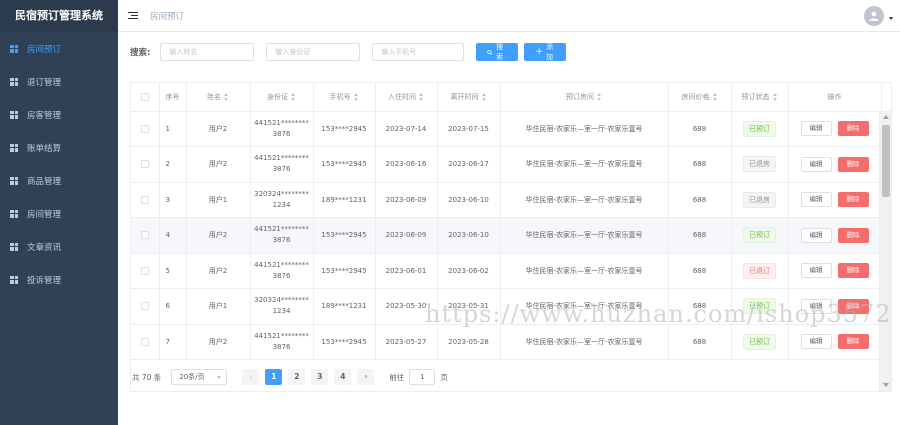 This screenshot has height=425, width=900. Describe the element at coordinates (317, 52) in the screenshot. I see `idcard-input` at that location.